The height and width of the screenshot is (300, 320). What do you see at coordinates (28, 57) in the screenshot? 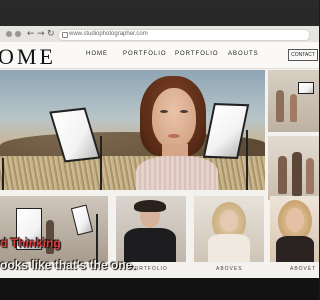
I see `site-logo: OME` at bounding box center [28, 57].